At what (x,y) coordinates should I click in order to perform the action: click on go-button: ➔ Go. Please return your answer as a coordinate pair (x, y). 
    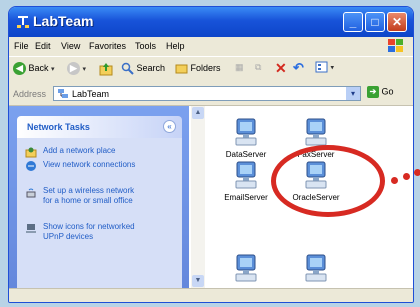
    Looking at the image, I should click on (387, 94).